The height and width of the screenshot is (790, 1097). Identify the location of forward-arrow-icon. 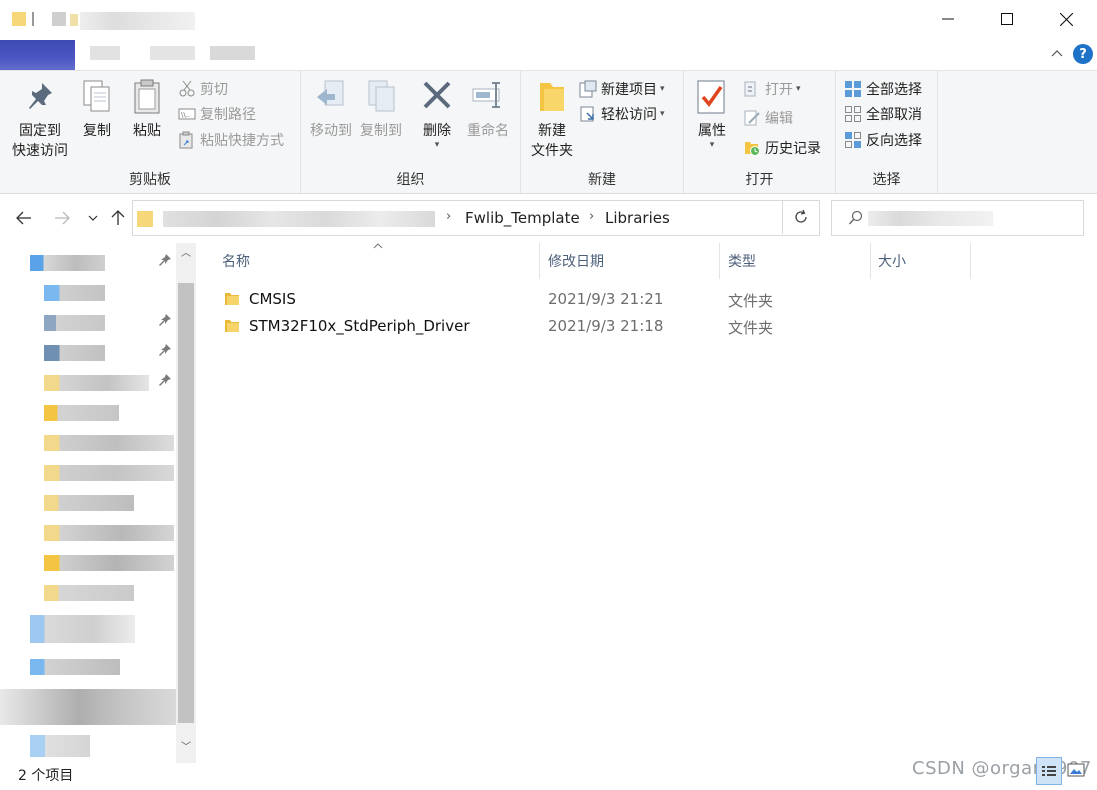
(62, 218).